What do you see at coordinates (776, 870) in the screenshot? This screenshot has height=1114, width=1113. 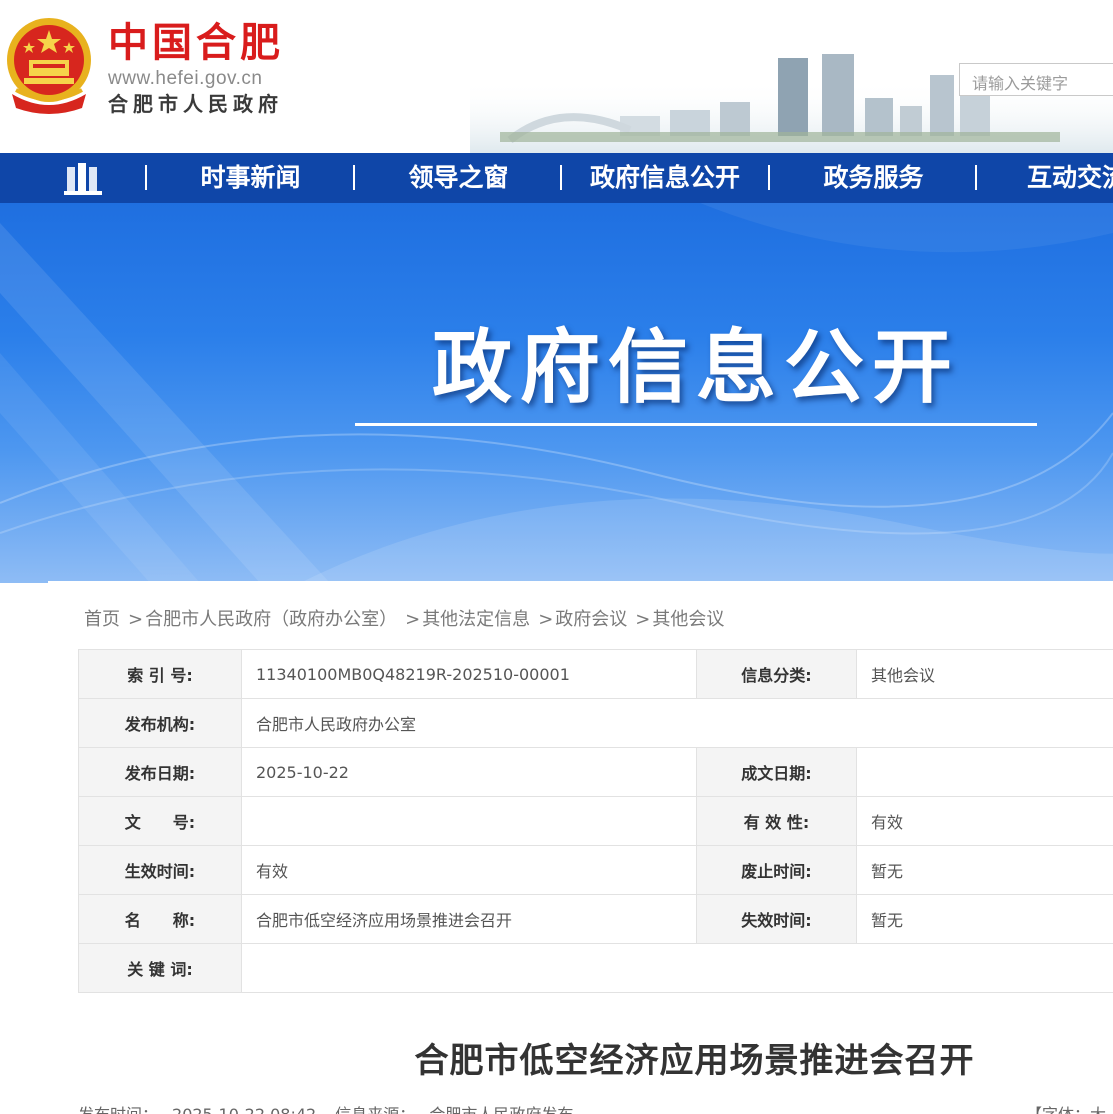 I see `abolish-time-label: 废止时间:` at bounding box center [776, 870].